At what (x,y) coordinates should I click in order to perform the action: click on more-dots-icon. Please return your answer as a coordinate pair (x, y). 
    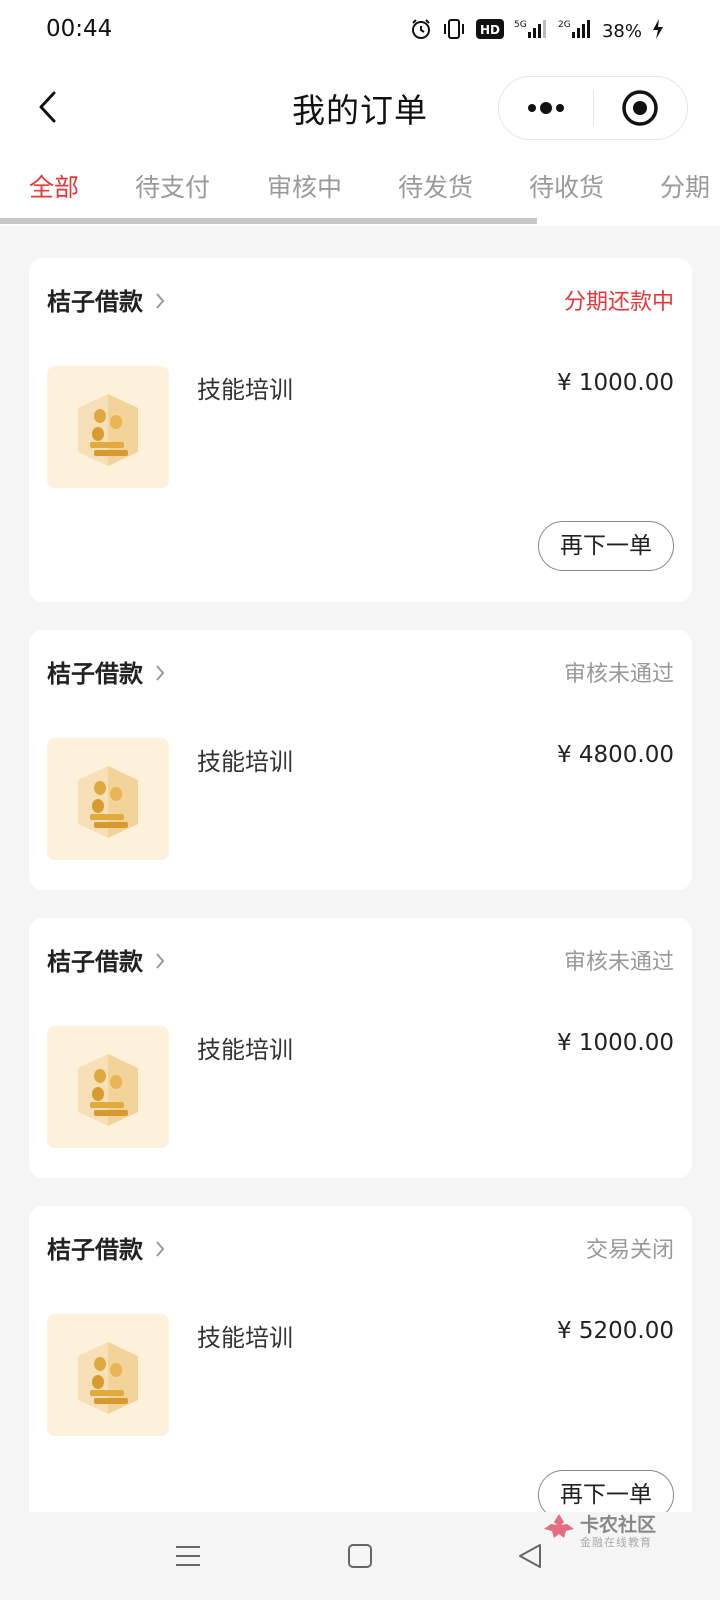
    Looking at the image, I should click on (545, 108).